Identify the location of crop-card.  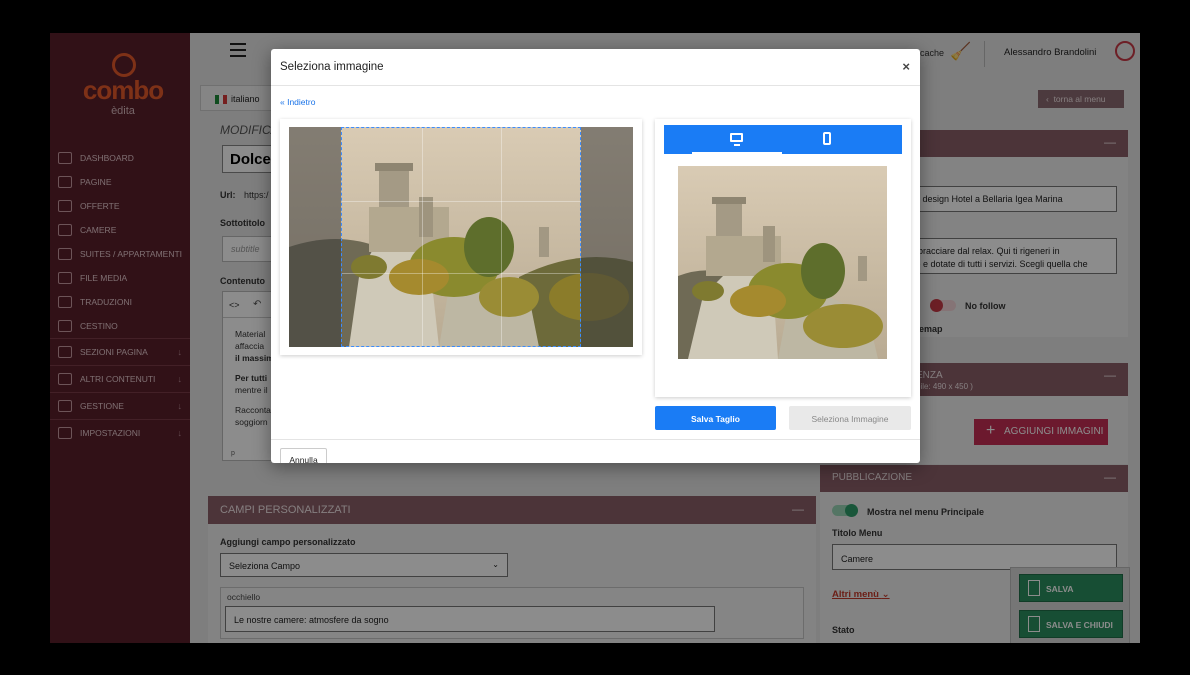
(461, 237).